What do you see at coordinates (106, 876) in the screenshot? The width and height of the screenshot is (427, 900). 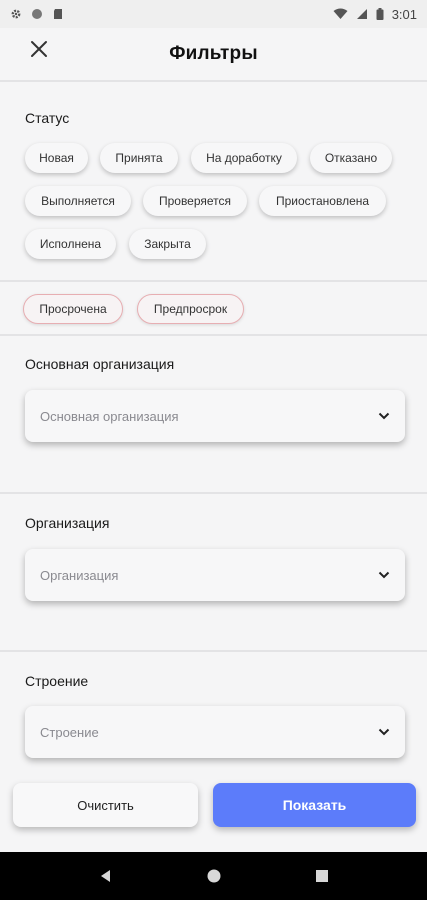 I see `back-icon` at bounding box center [106, 876].